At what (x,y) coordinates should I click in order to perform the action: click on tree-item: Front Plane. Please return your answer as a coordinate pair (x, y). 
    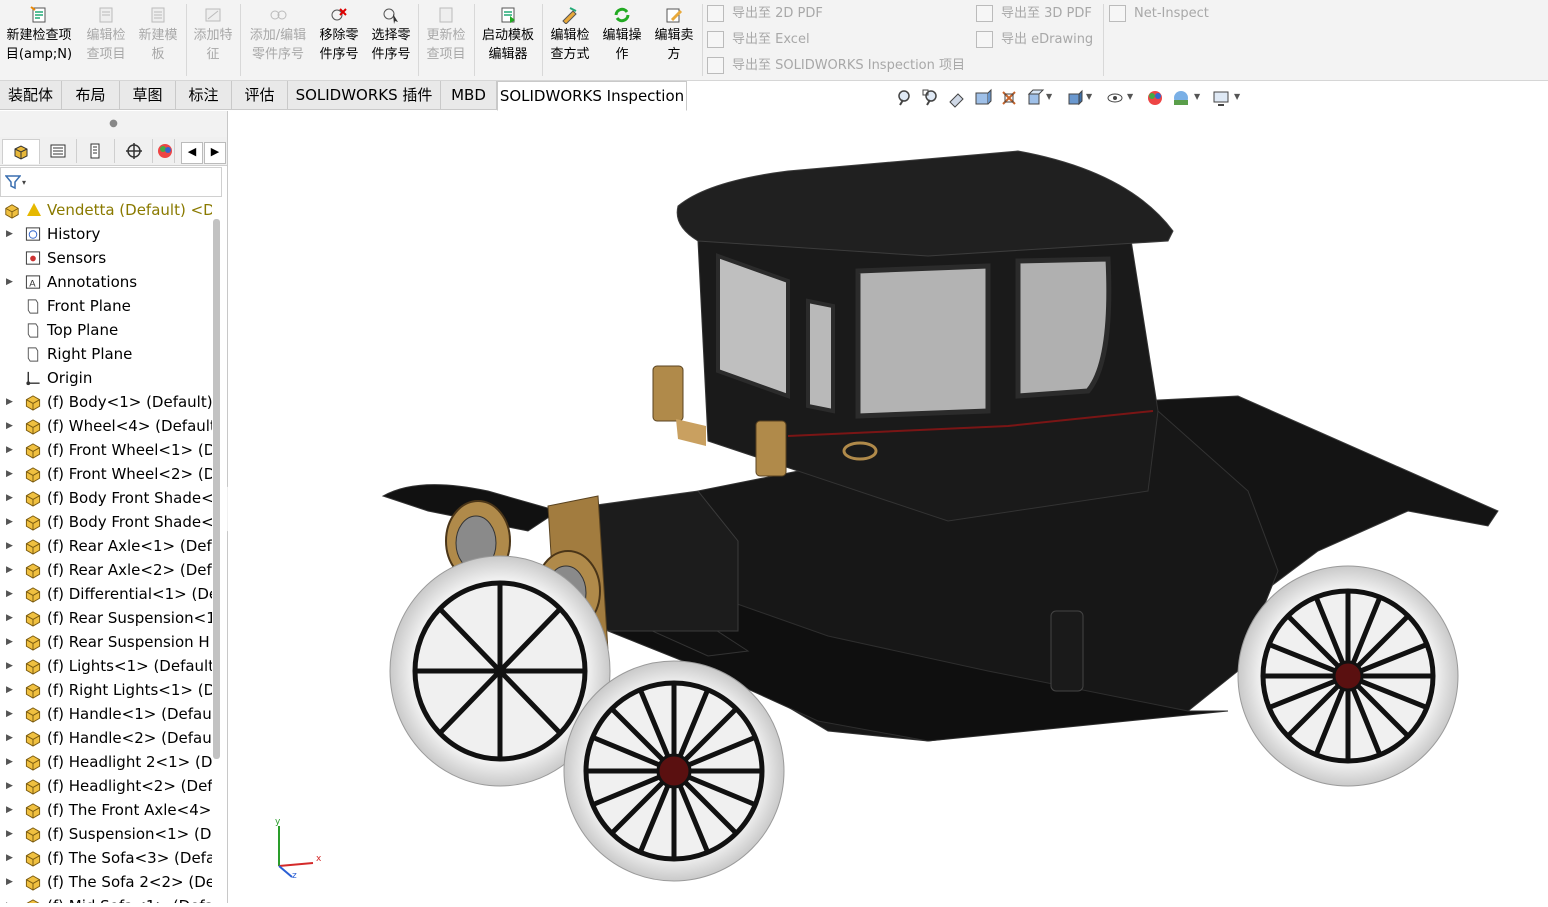
    Looking at the image, I should click on (106, 306).